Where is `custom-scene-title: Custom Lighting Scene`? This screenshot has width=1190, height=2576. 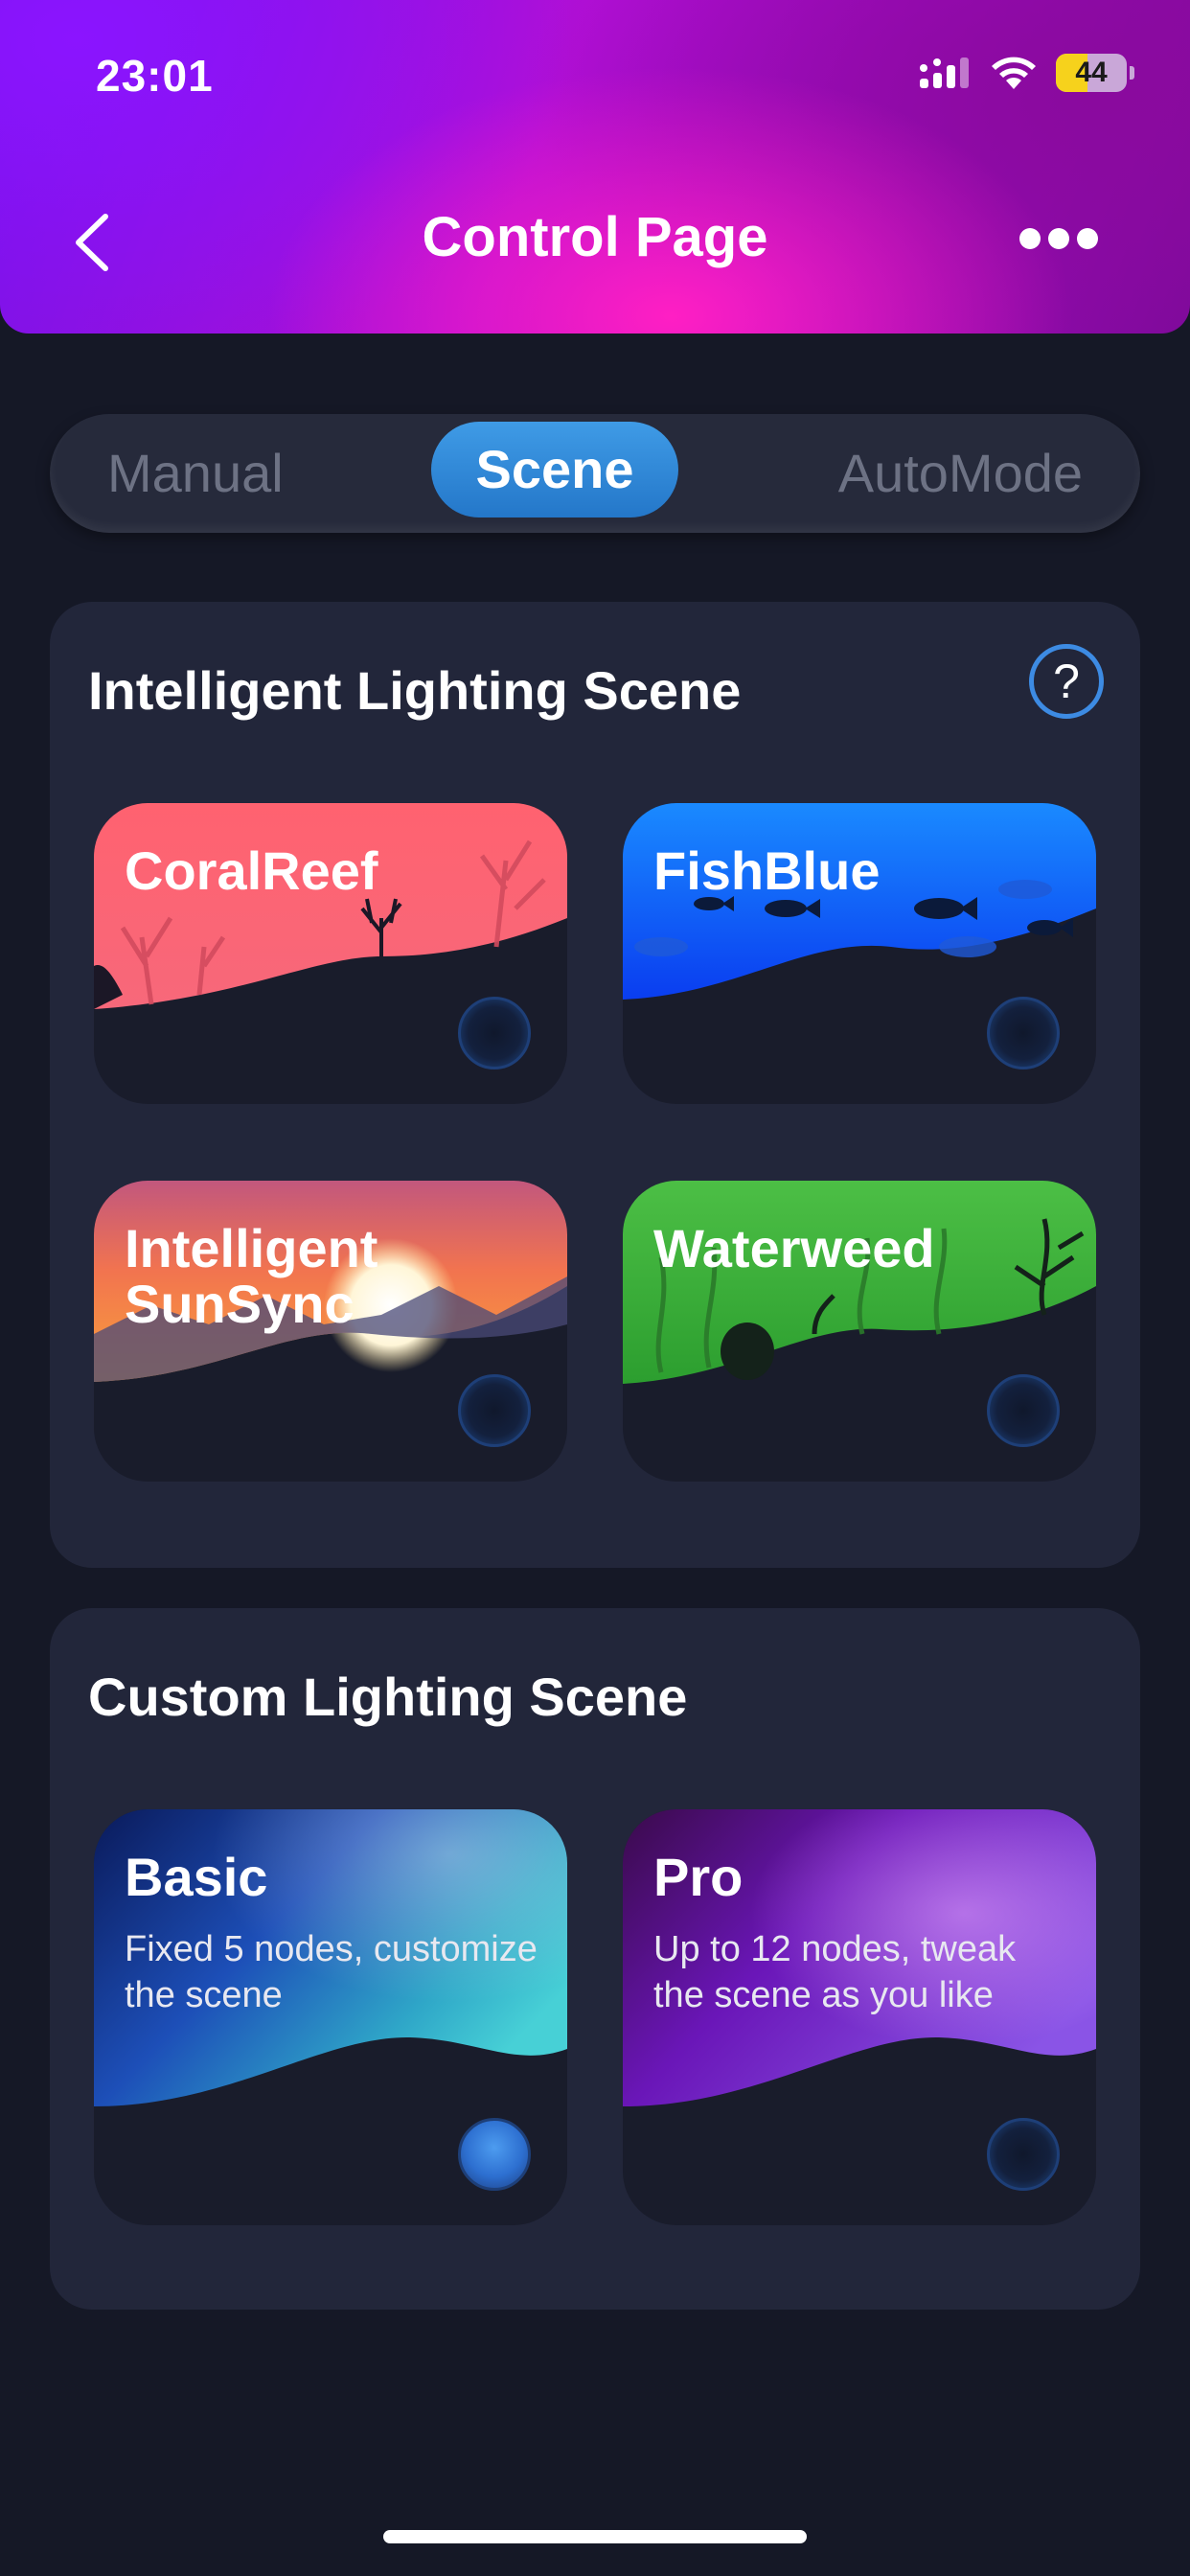 custom-scene-title: Custom Lighting Scene is located at coordinates (388, 1697).